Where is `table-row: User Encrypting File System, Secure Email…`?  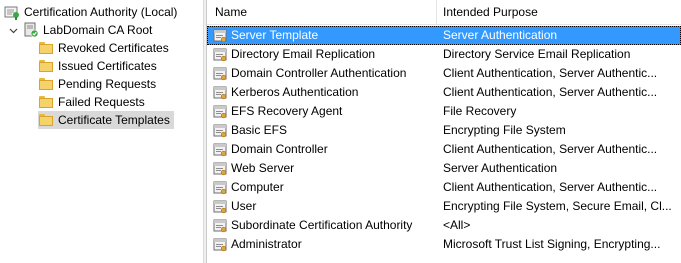
table-row: User Encrypting File System, Secure Email… is located at coordinates (444, 206).